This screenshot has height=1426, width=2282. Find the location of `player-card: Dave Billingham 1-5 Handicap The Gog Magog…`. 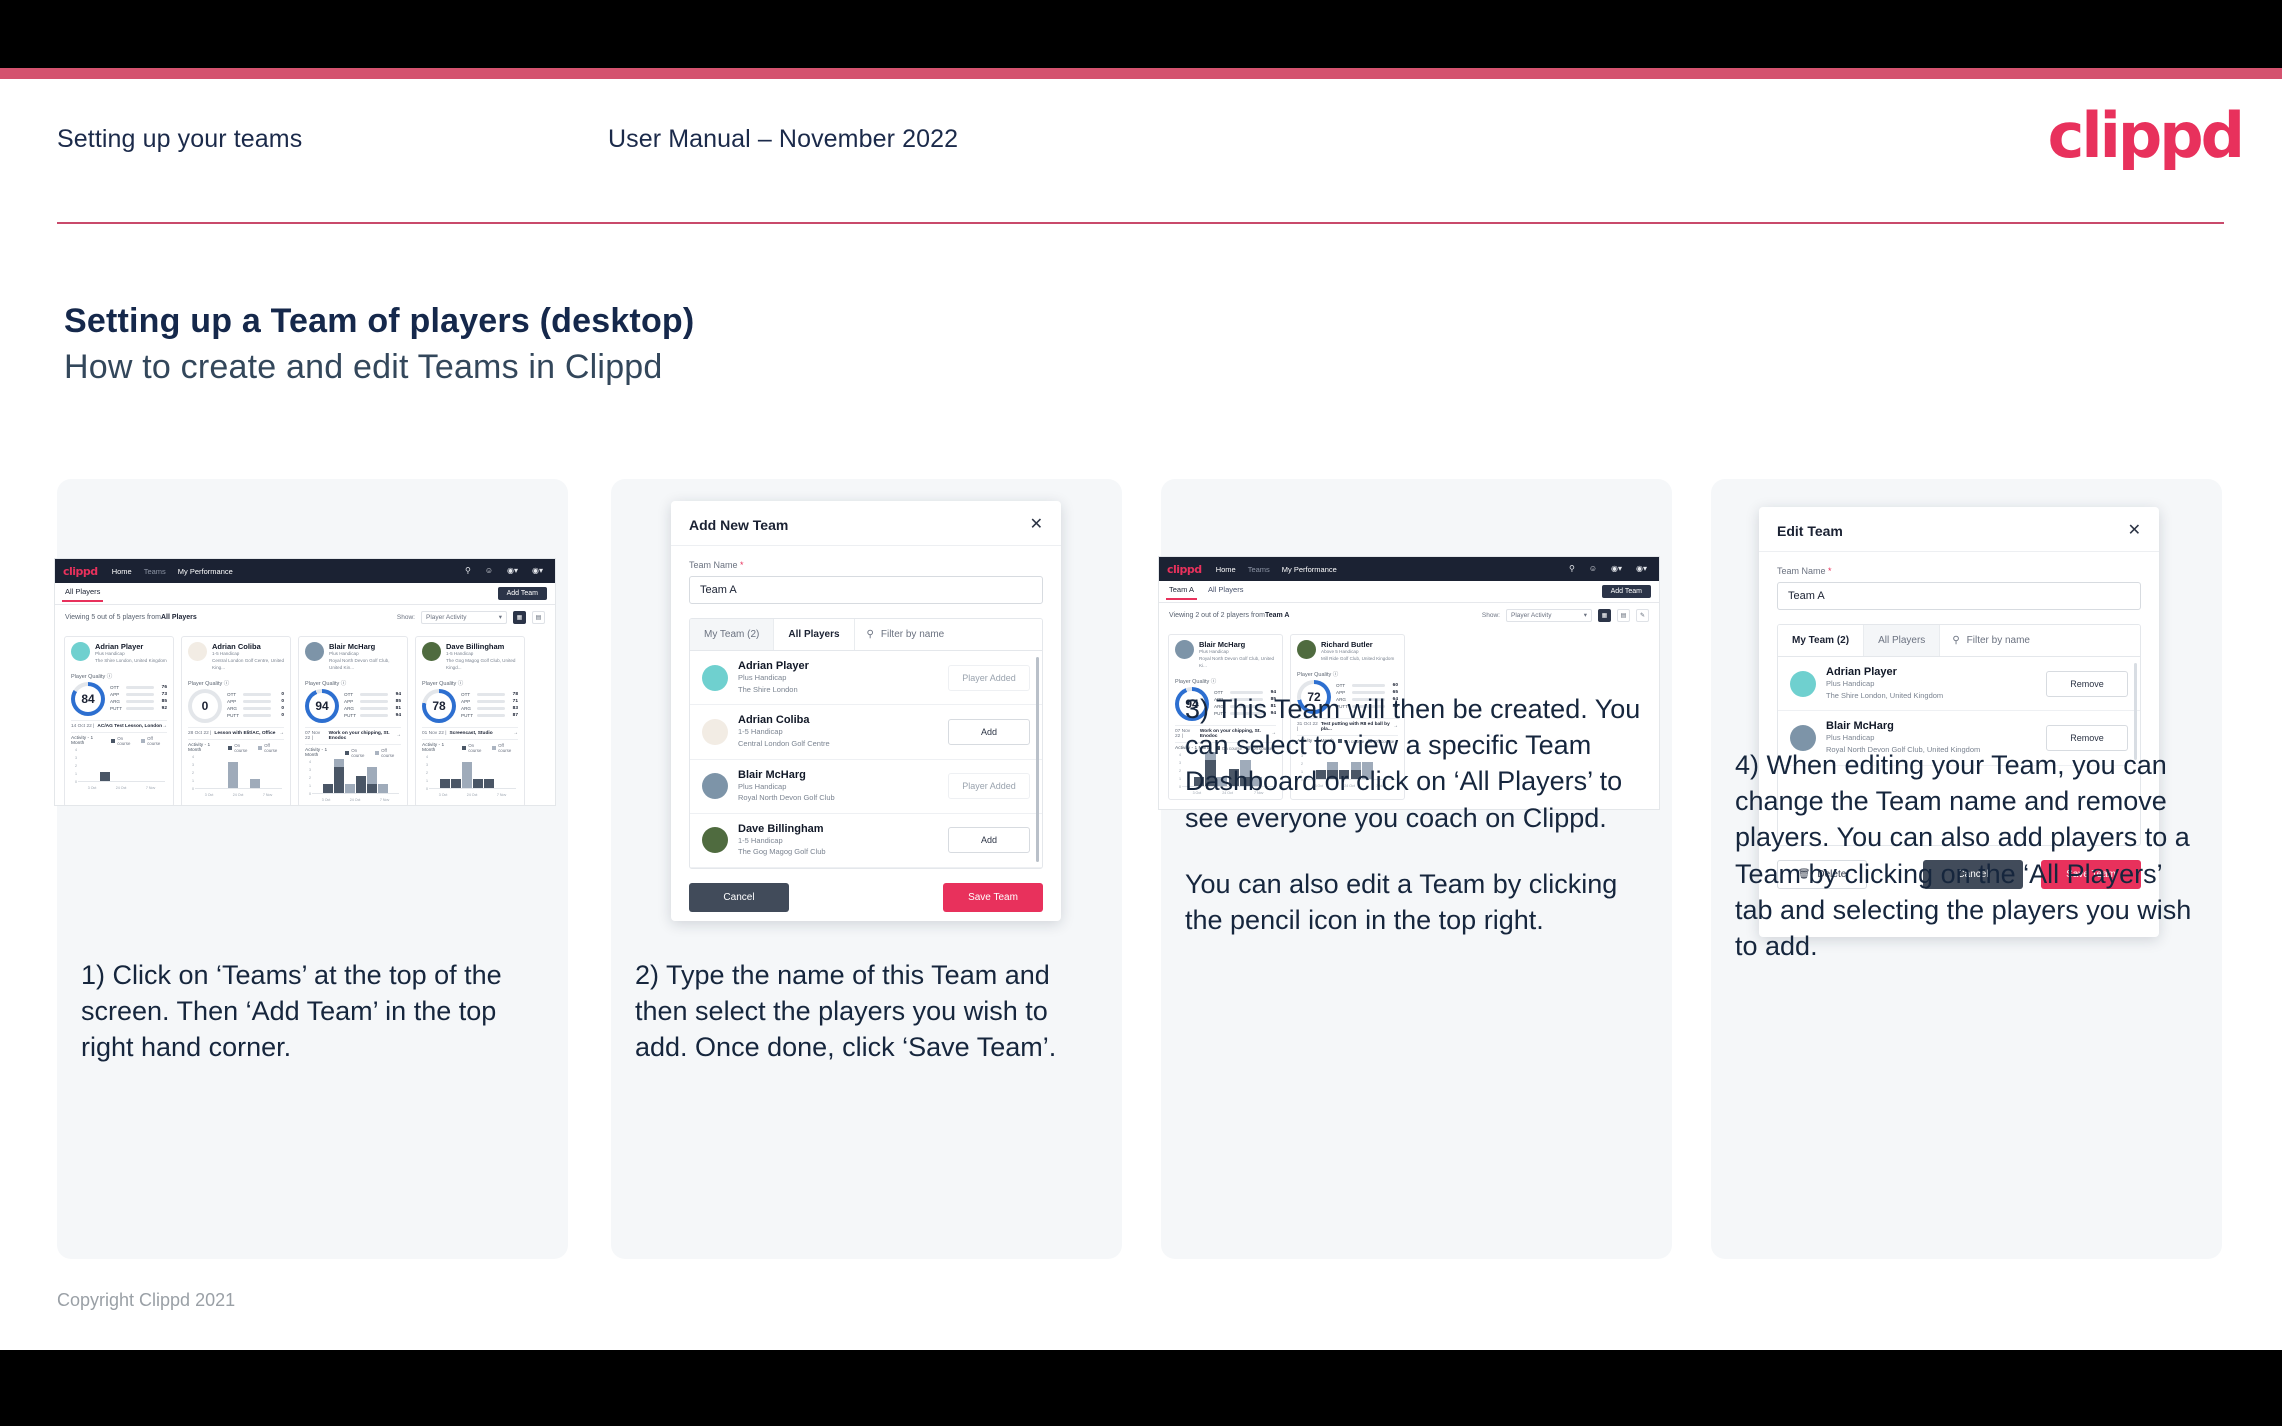

player-card: Dave Billingham 1-5 Handicap The Gog Magog… is located at coordinates (470, 720).